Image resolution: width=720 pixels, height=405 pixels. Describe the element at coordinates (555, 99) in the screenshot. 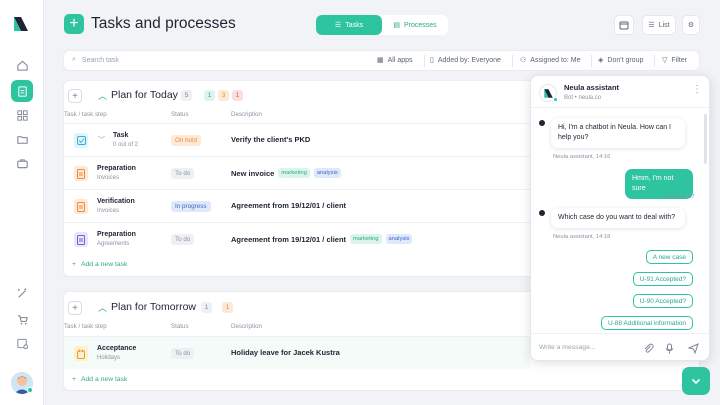

I see `online-status-dot` at that location.